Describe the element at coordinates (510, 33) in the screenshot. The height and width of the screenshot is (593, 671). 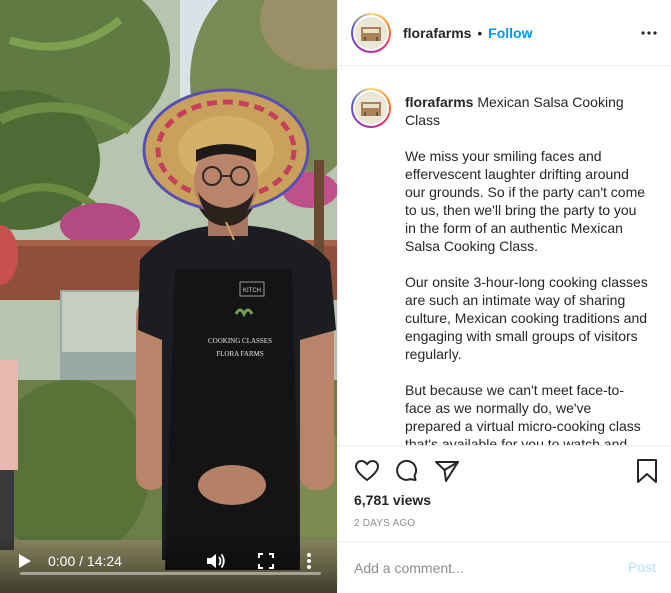
I see `follow-button: Follow` at that location.